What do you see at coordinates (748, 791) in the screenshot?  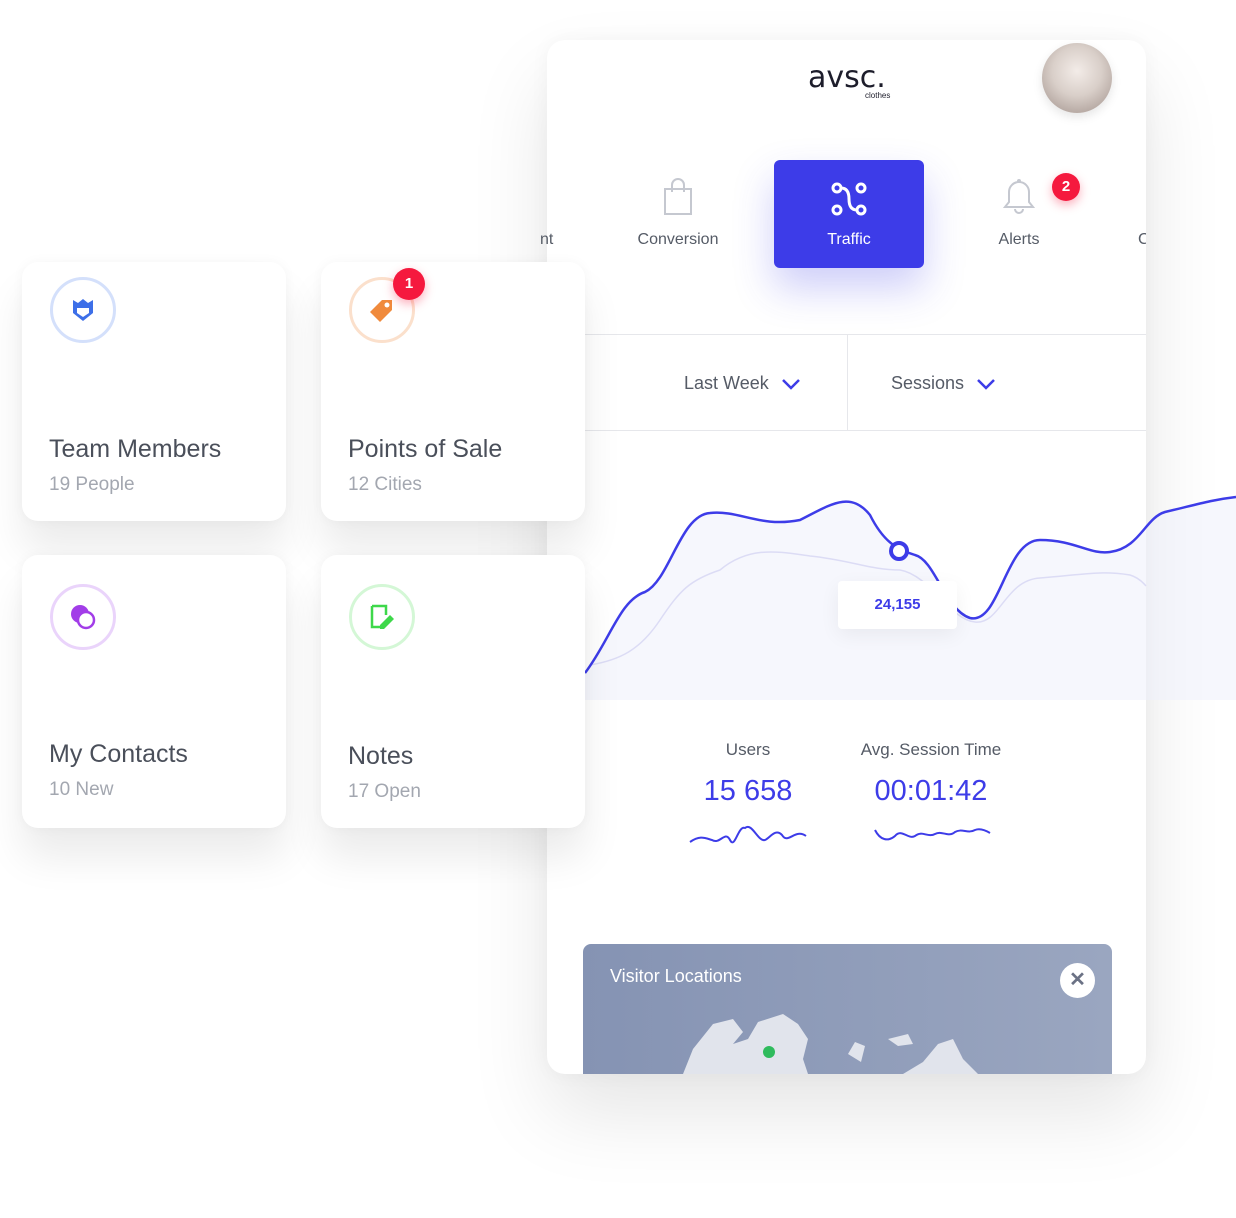 I see `users-value: 15 658` at bounding box center [748, 791].